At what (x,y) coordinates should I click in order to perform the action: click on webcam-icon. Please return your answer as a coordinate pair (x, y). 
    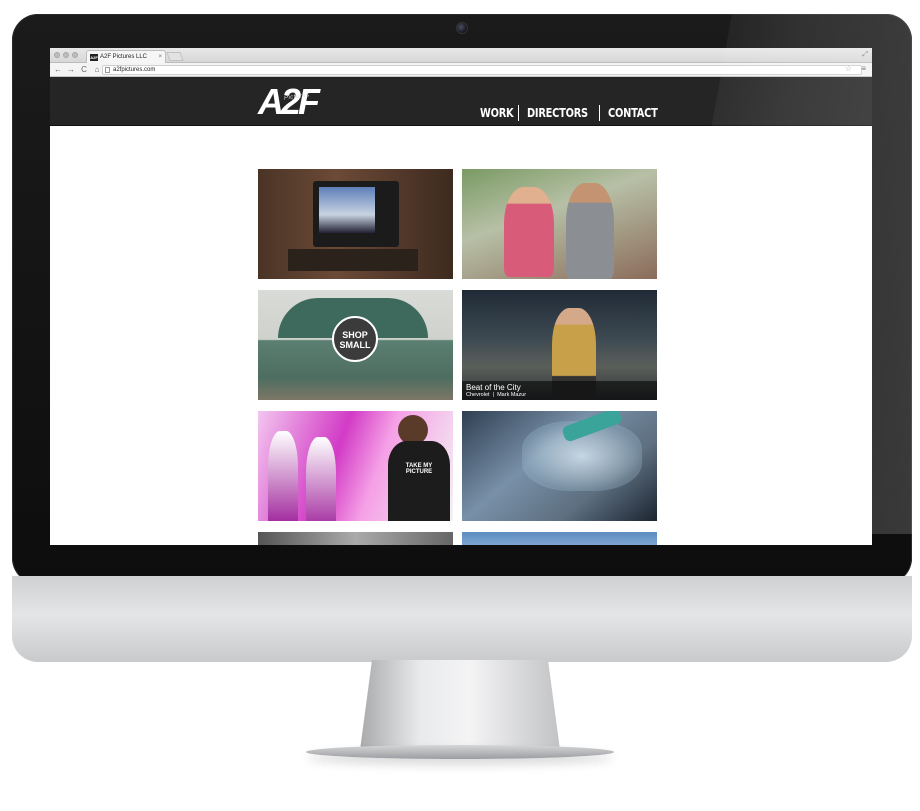
    Looking at the image, I should click on (462, 28).